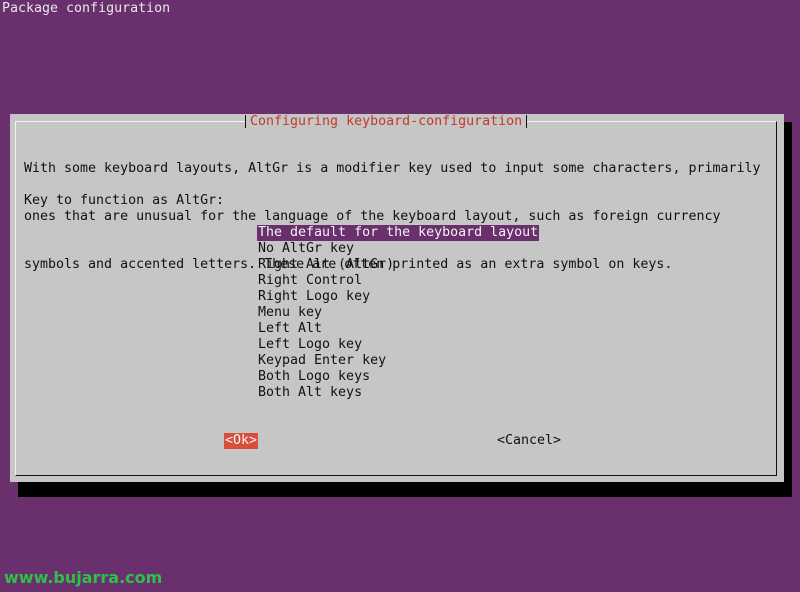 Image resolution: width=800 pixels, height=592 pixels. What do you see at coordinates (398, 233) in the screenshot?
I see `option-default-layout: The default for the keyboard layout` at bounding box center [398, 233].